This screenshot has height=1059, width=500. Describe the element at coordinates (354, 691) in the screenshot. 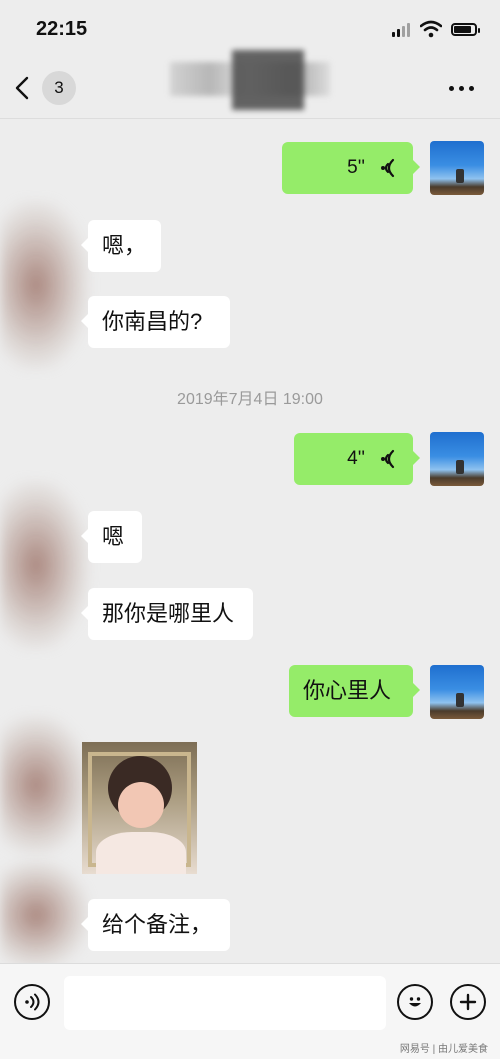

I see `text-message-bubble: 你心里人` at that location.